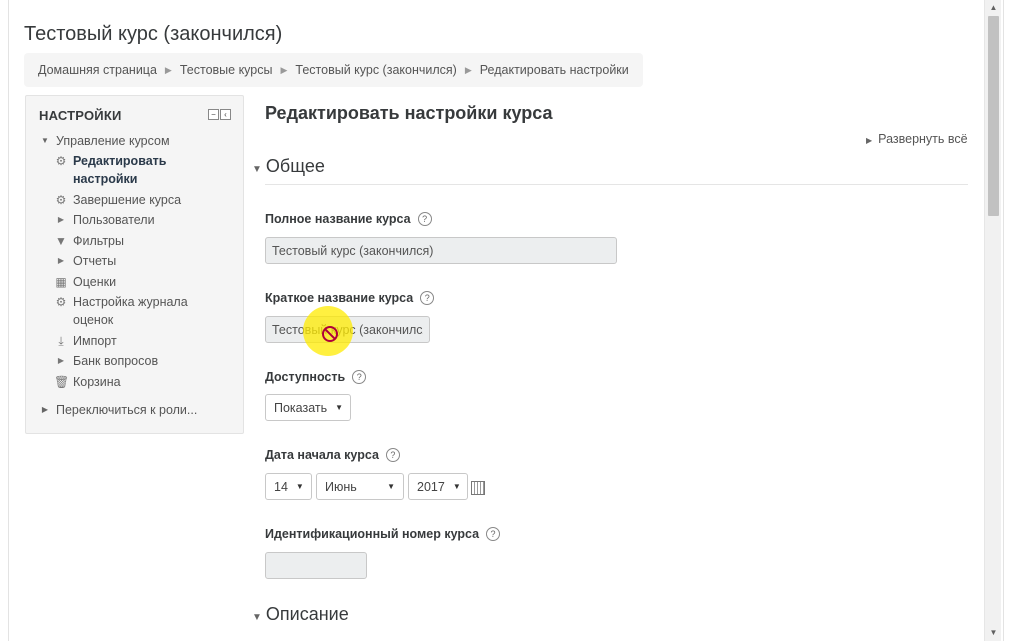  Describe the element at coordinates (383, 534) in the screenshot. I see `idnumber-label: Идентификационный номер курса ?` at that location.